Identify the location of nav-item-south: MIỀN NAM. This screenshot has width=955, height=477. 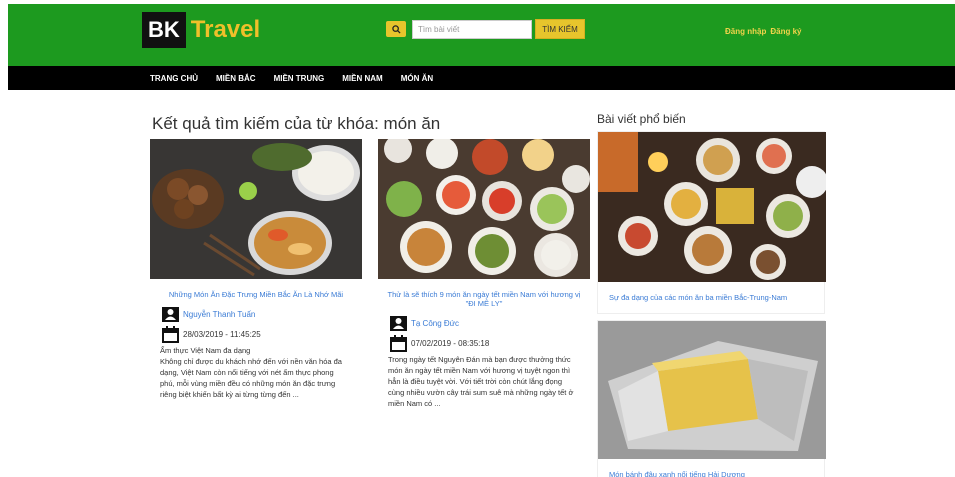
(362, 78).